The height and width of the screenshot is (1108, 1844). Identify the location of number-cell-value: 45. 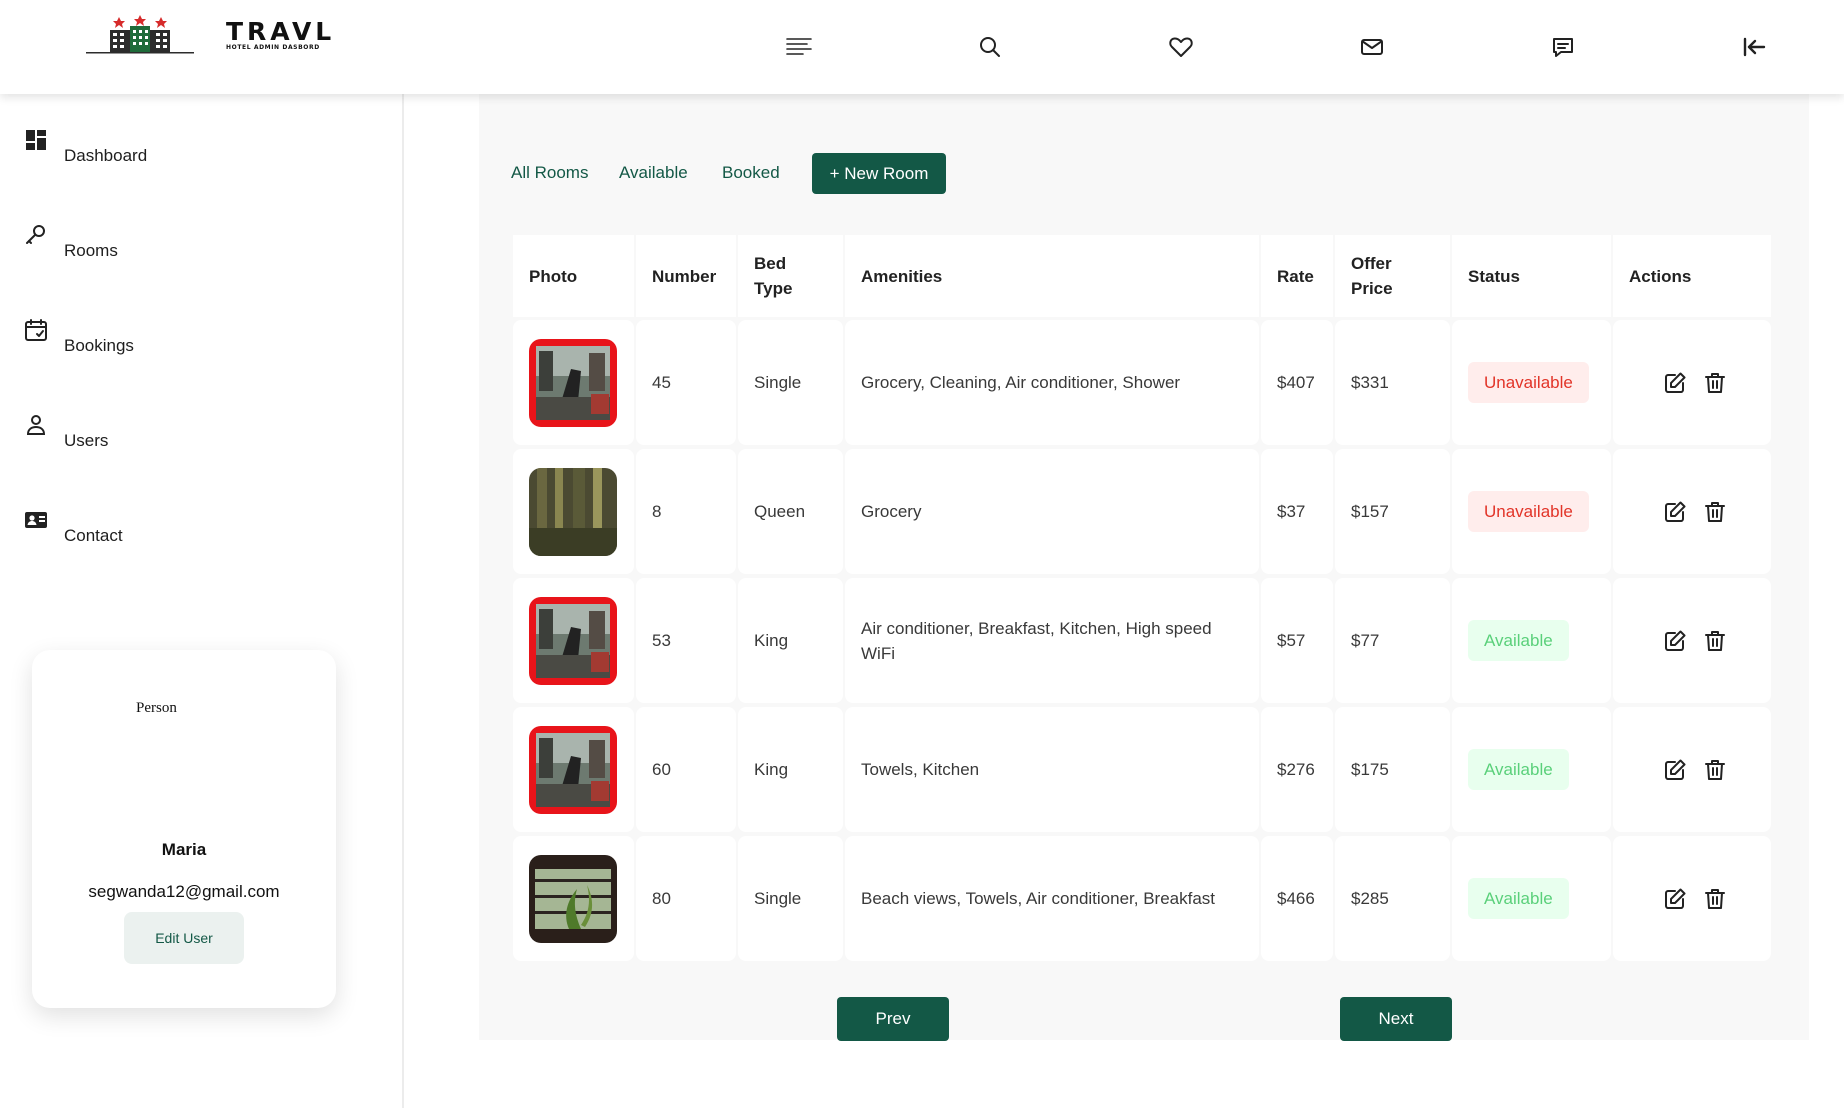
(661, 382).